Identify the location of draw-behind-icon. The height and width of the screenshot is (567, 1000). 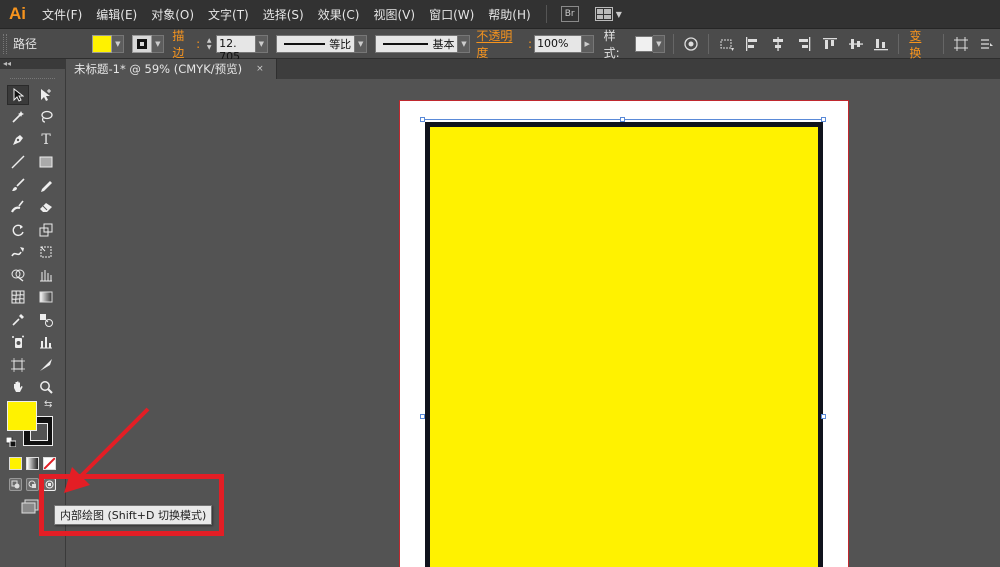
(32, 484).